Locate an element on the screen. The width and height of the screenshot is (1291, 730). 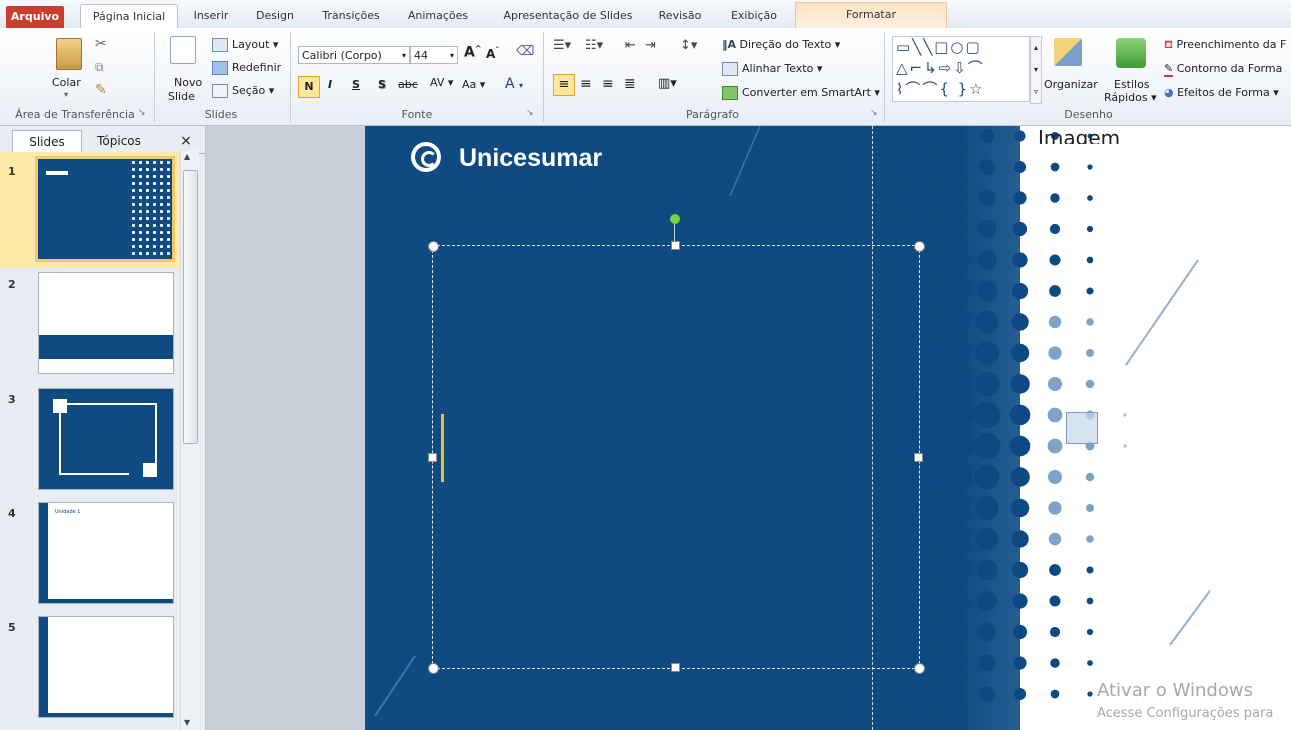
align-left-icon: ≡ is located at coordinates (564, 85).